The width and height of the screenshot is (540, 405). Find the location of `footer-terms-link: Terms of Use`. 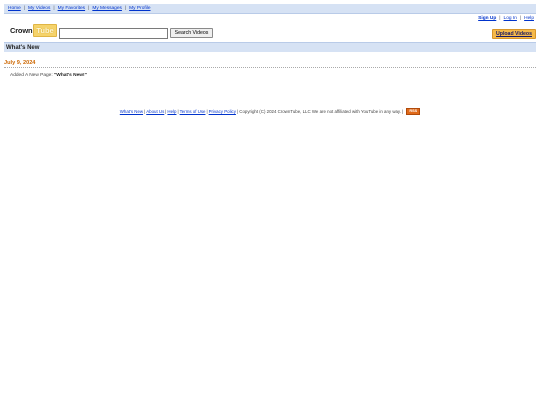

footer-terms-link: Terms of Use is located at coordinates (193, 111).